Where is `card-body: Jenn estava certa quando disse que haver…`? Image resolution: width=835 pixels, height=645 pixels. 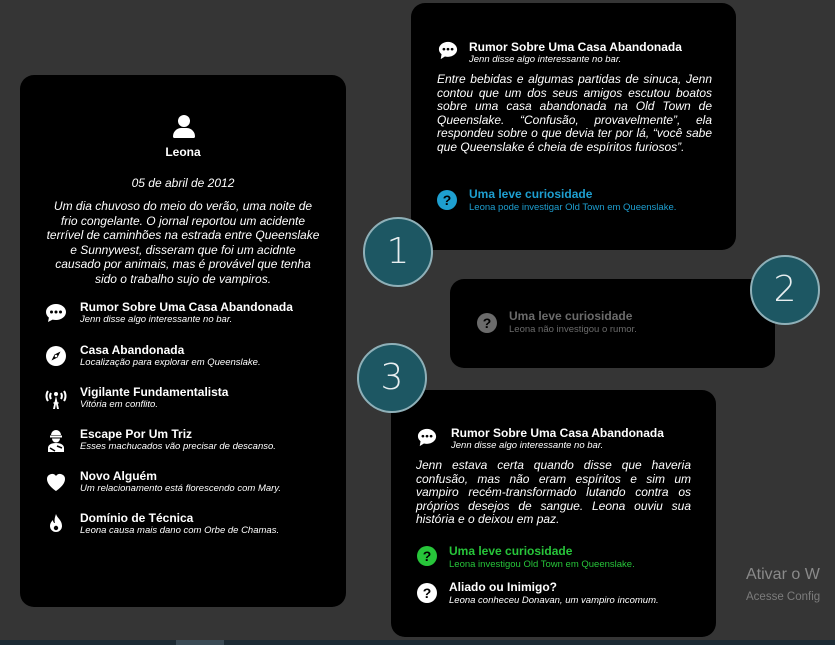
card-body: Jenn estava certa quando disse que haver… is located at coordinates (553, 492).